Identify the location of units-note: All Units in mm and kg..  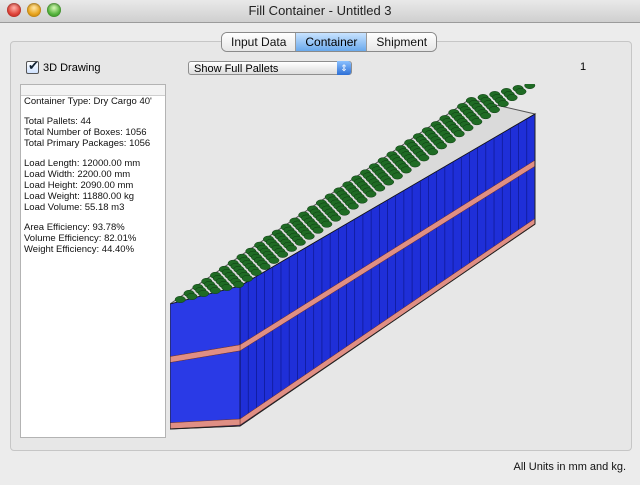
(569, 467).